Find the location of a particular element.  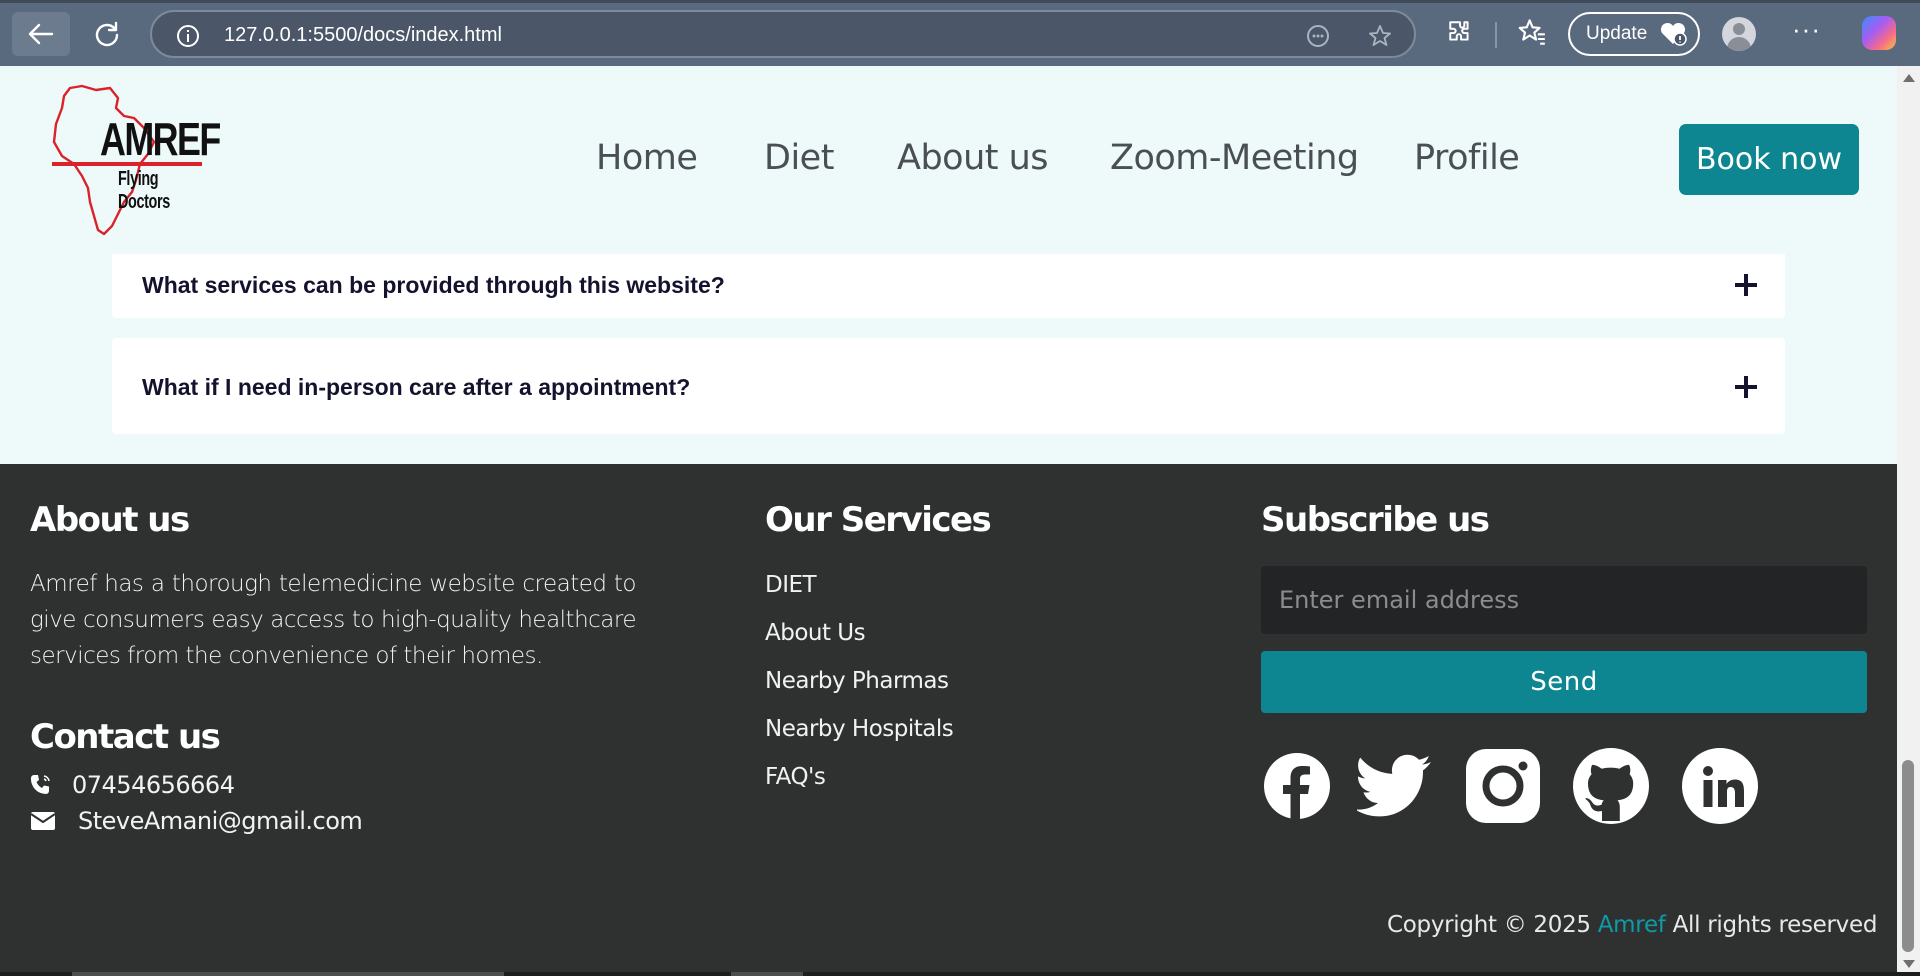

service-link-nearby-hospitals: Nearby Hospitals is located at coordinates (859, 729).